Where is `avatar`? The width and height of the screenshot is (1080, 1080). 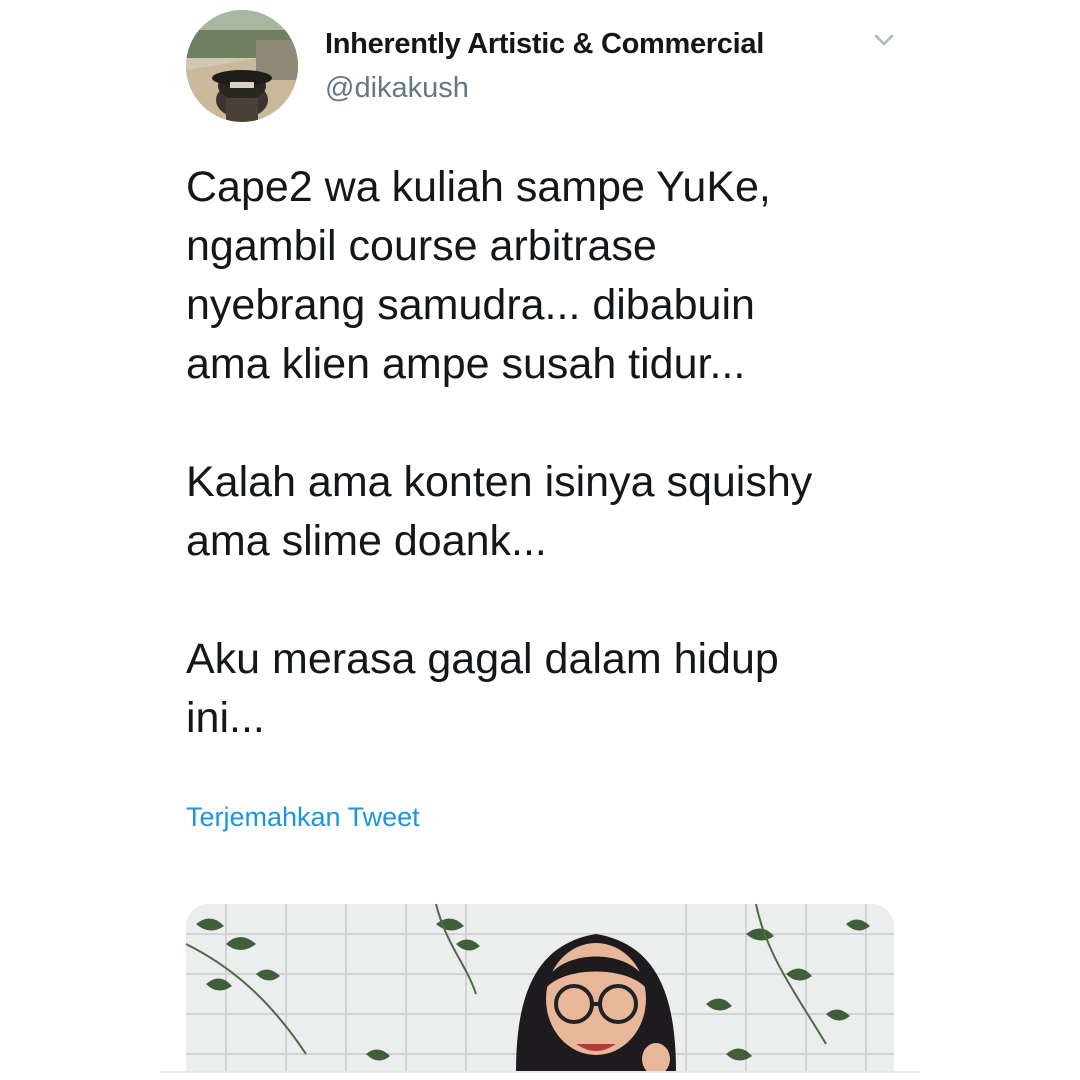 avatar is located at coordinates (242, 66).